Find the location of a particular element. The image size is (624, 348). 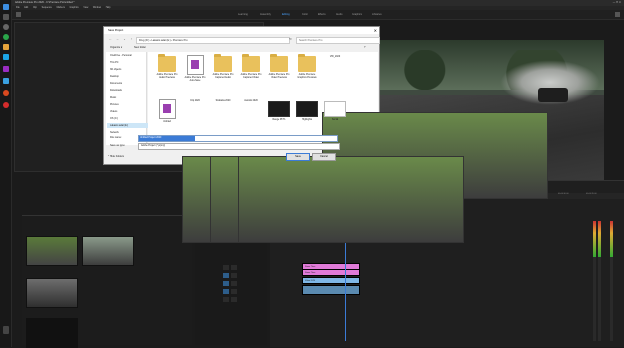

file-item: Range PFT1 is located at coordinates (279, 118).